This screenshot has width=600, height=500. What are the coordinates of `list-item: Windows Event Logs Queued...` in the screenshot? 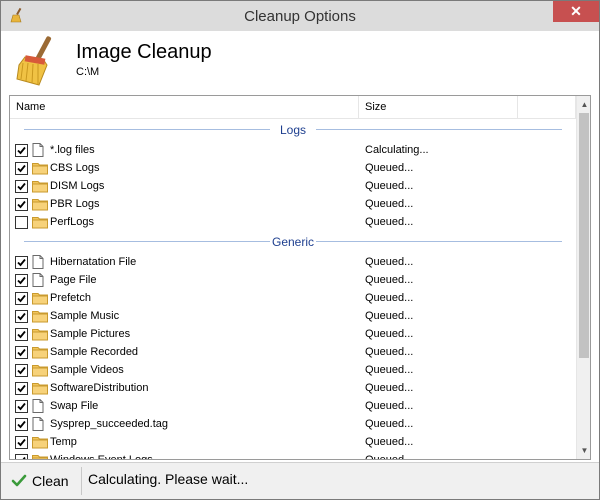 It's located at (293, 455).